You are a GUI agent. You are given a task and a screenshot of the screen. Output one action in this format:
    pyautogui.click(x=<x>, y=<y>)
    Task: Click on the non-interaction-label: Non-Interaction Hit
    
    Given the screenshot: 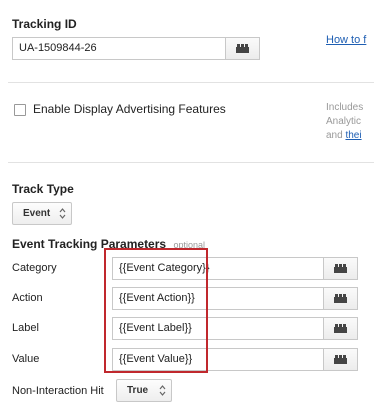 What is the action you would take?
    pyautogui.click(x=58, y=391)
    